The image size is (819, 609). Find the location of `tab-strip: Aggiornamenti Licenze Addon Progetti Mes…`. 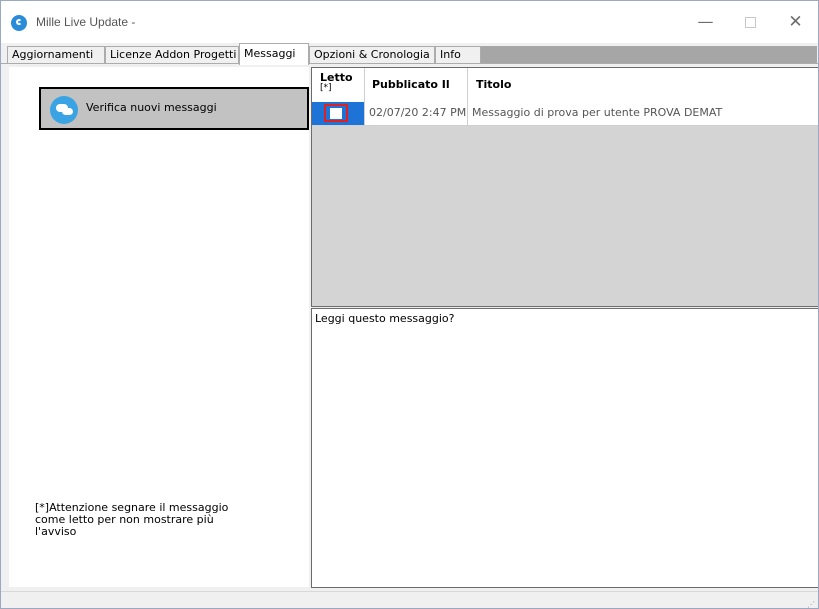

tab-strip: Aggiornamenti Licenze Addon Progetti Mes… is located at coordinates (409, 54).